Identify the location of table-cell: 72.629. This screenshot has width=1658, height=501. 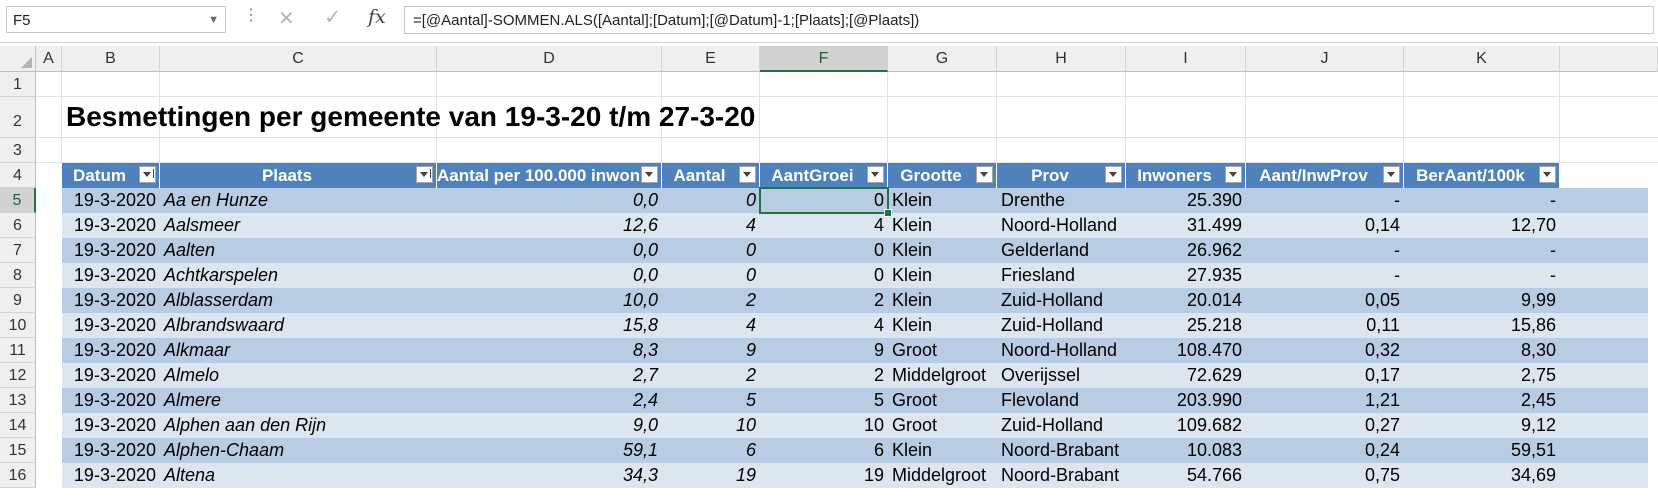
(1186, 375).